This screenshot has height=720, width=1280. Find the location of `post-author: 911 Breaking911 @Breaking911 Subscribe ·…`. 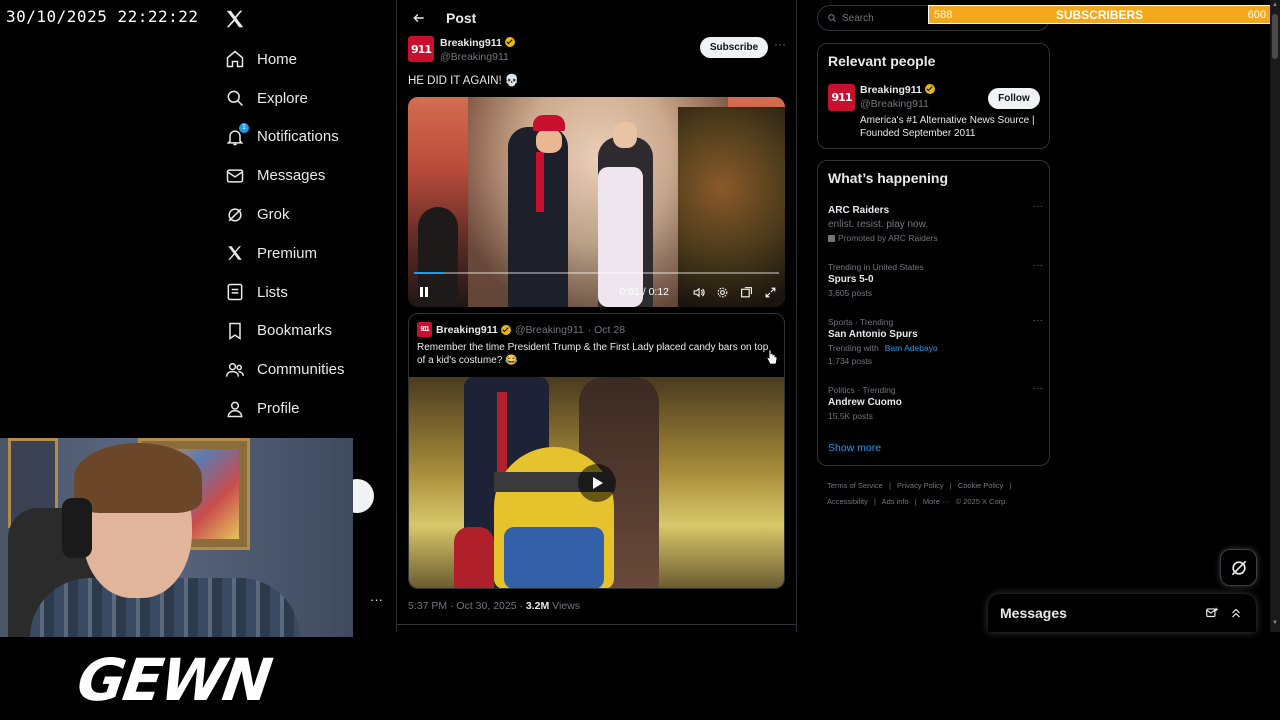

post-author: 911 Breaking911 @Breaking911 Subscribe ·… is located at coordinates (598, 51).